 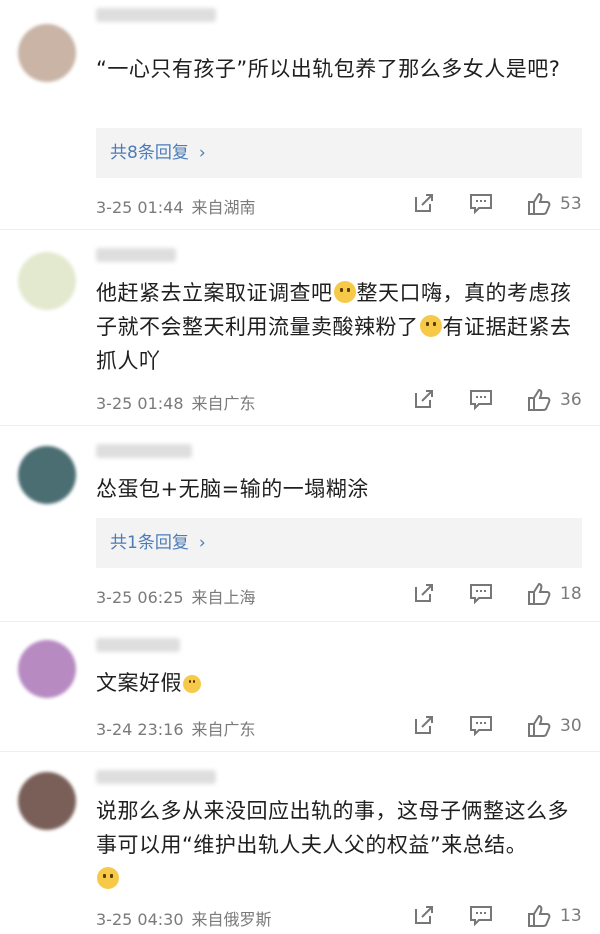 I want to click on comment-text: 怂蛋包+无脑=输的一塌糊涂, so click(x=232, y=489).